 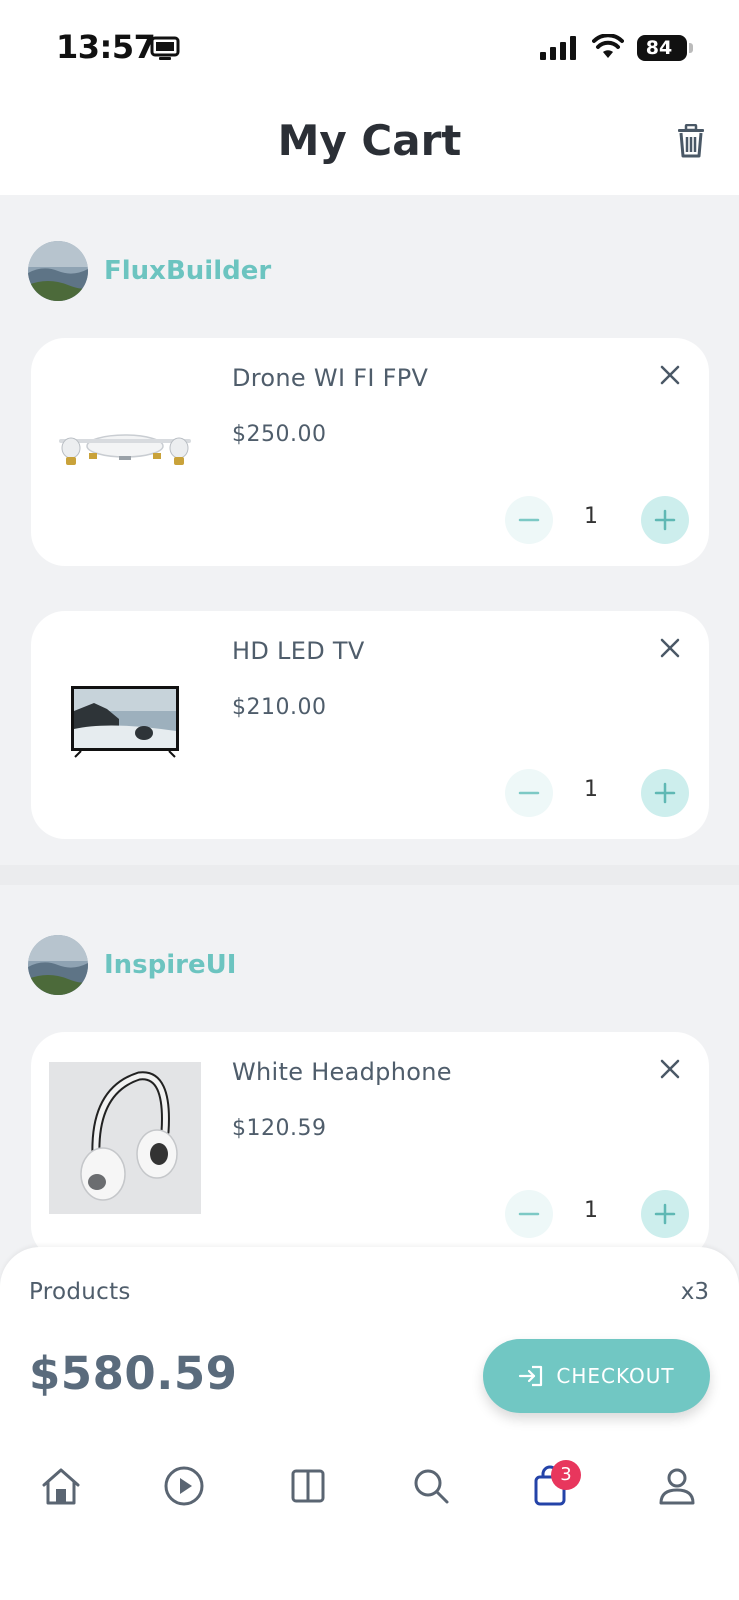 I want to click on product-price: $210.00, so click(x=279, y=707).